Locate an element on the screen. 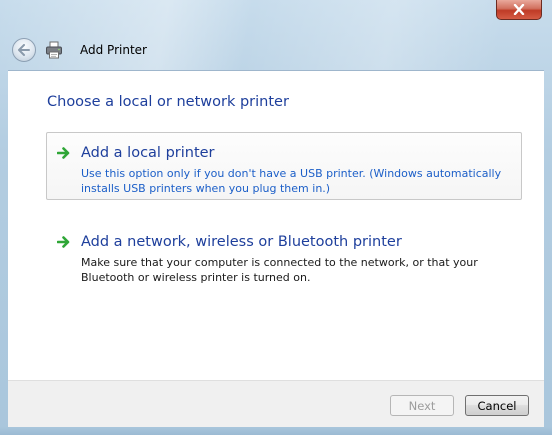 The image size is (552, 435). printer-icon is located at coordinates (54, 50).